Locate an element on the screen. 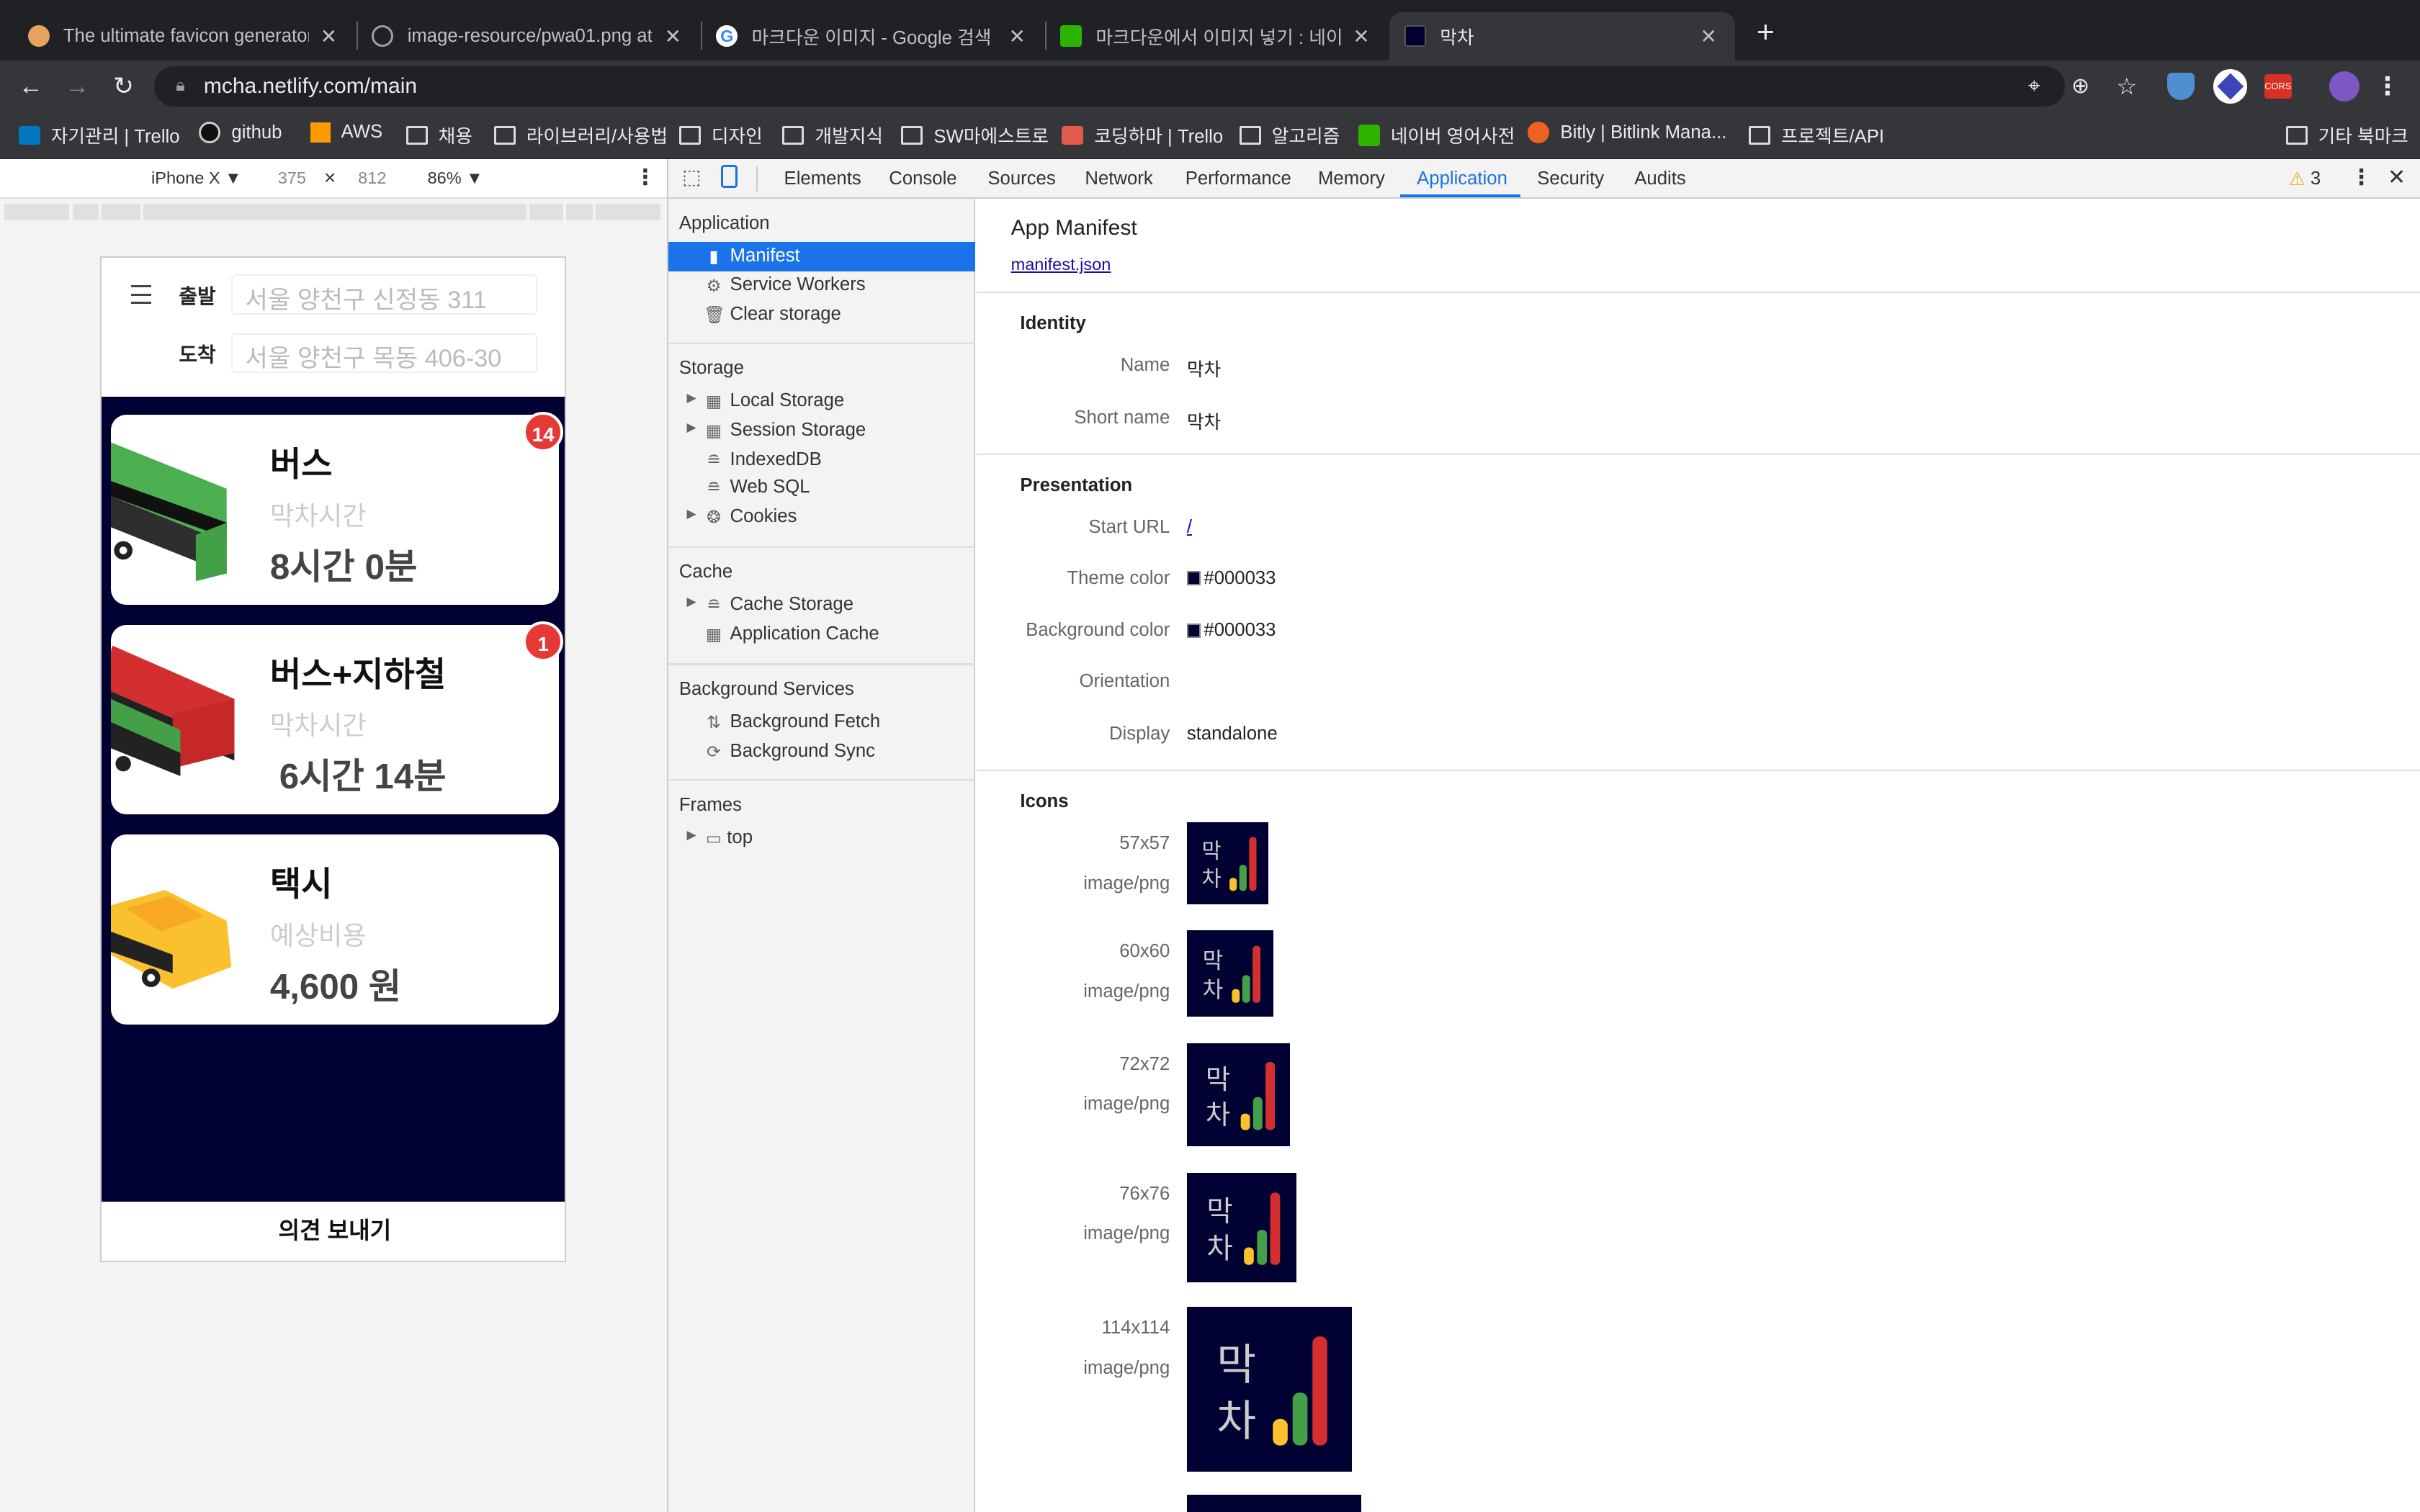 This screenshot has height=1512, width=2420. bookmark-item: AWS is located at coordinates (346, 132).